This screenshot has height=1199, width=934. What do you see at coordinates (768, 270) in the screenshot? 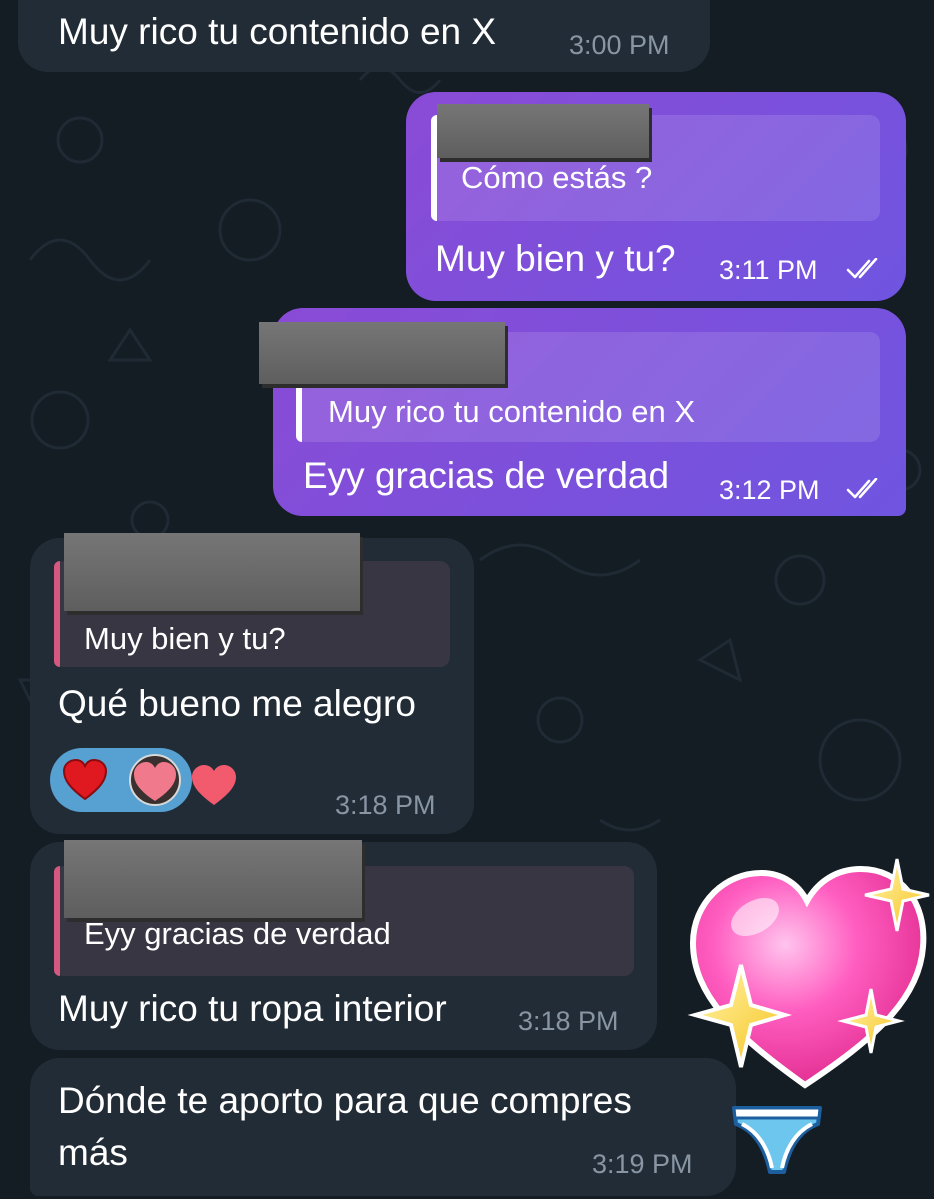
I see `message-time: 3:11 PM` at bounding box center [768, 270].